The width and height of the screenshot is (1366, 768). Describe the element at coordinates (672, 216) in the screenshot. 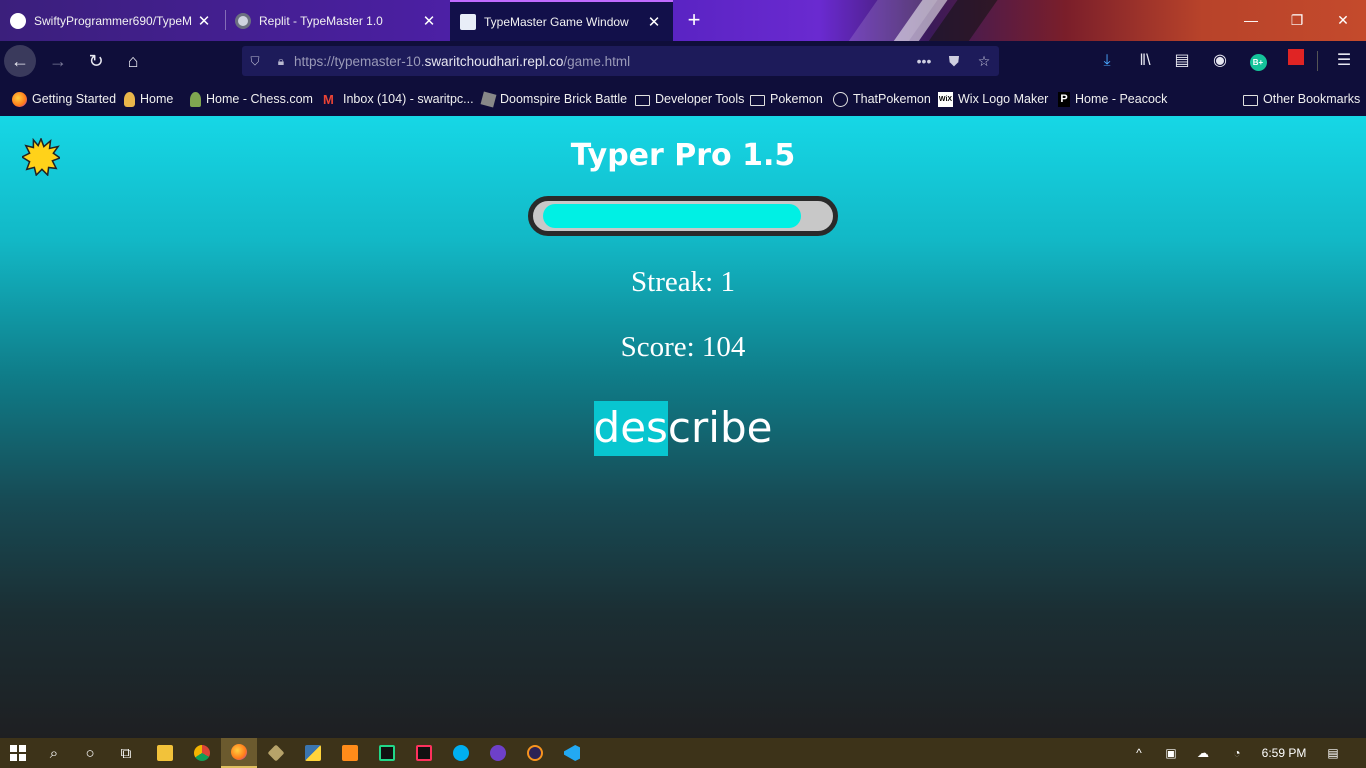

I see `progress-bar-fill` at that location.